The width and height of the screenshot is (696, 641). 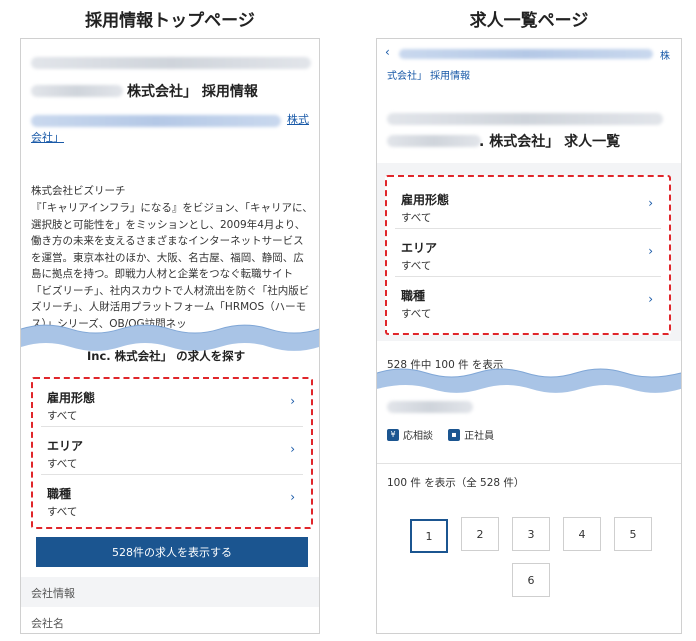 What do you see at coordinates (456, 483) in the screenshot?
I see `pagination-summary: 100 件 を表示（全 528 件）` at bounding box center [456, 483].